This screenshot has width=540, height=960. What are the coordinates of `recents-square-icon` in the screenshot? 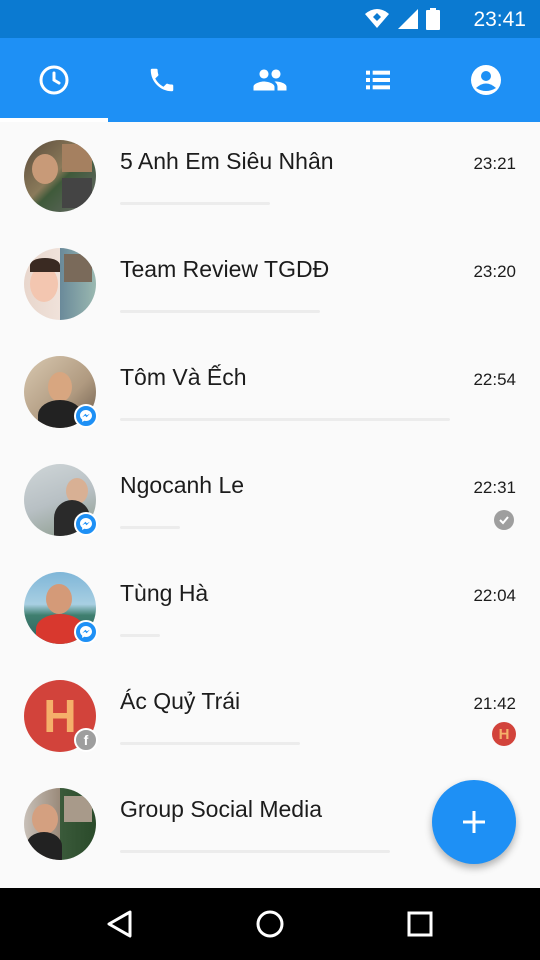 It's located at (420, 924).